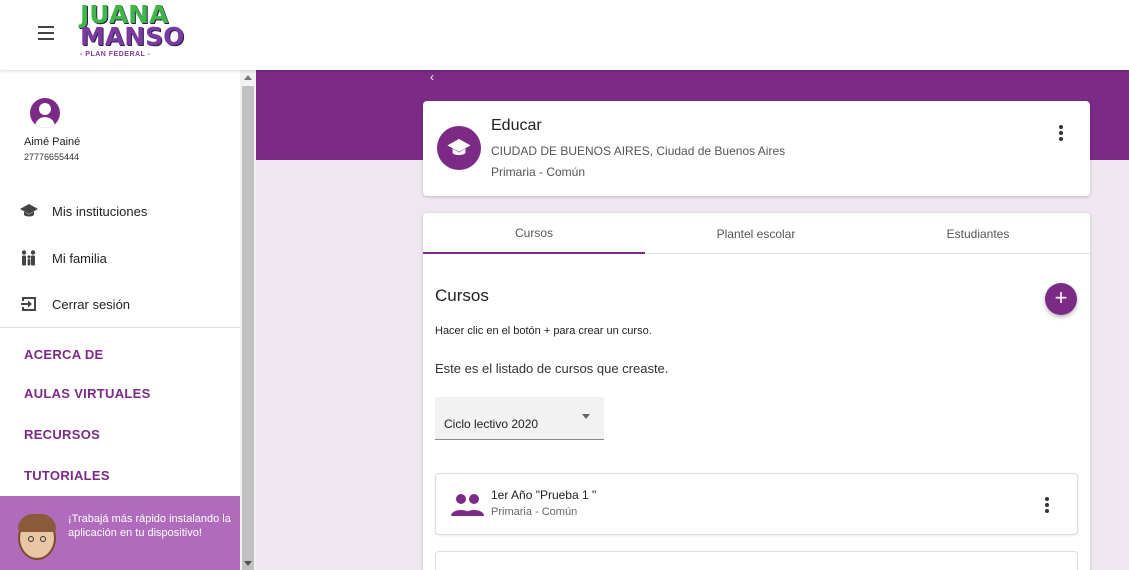 The image size is (1129, 570). Describe the element at coordinates (62, 434) in the screenshot. I see `link-recursos: RECURSOS` at that location.